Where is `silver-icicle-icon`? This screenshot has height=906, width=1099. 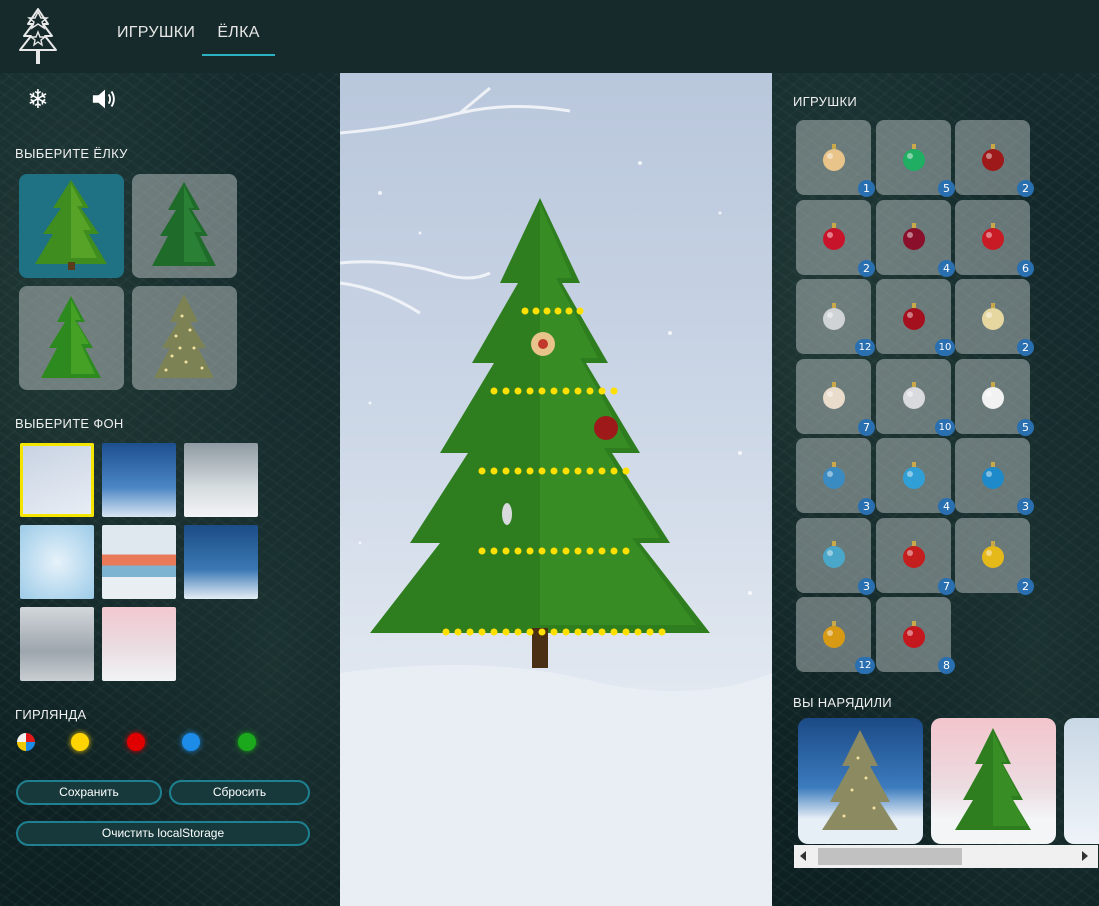 silver-icicle-icon is located at coordinates (913, 395).